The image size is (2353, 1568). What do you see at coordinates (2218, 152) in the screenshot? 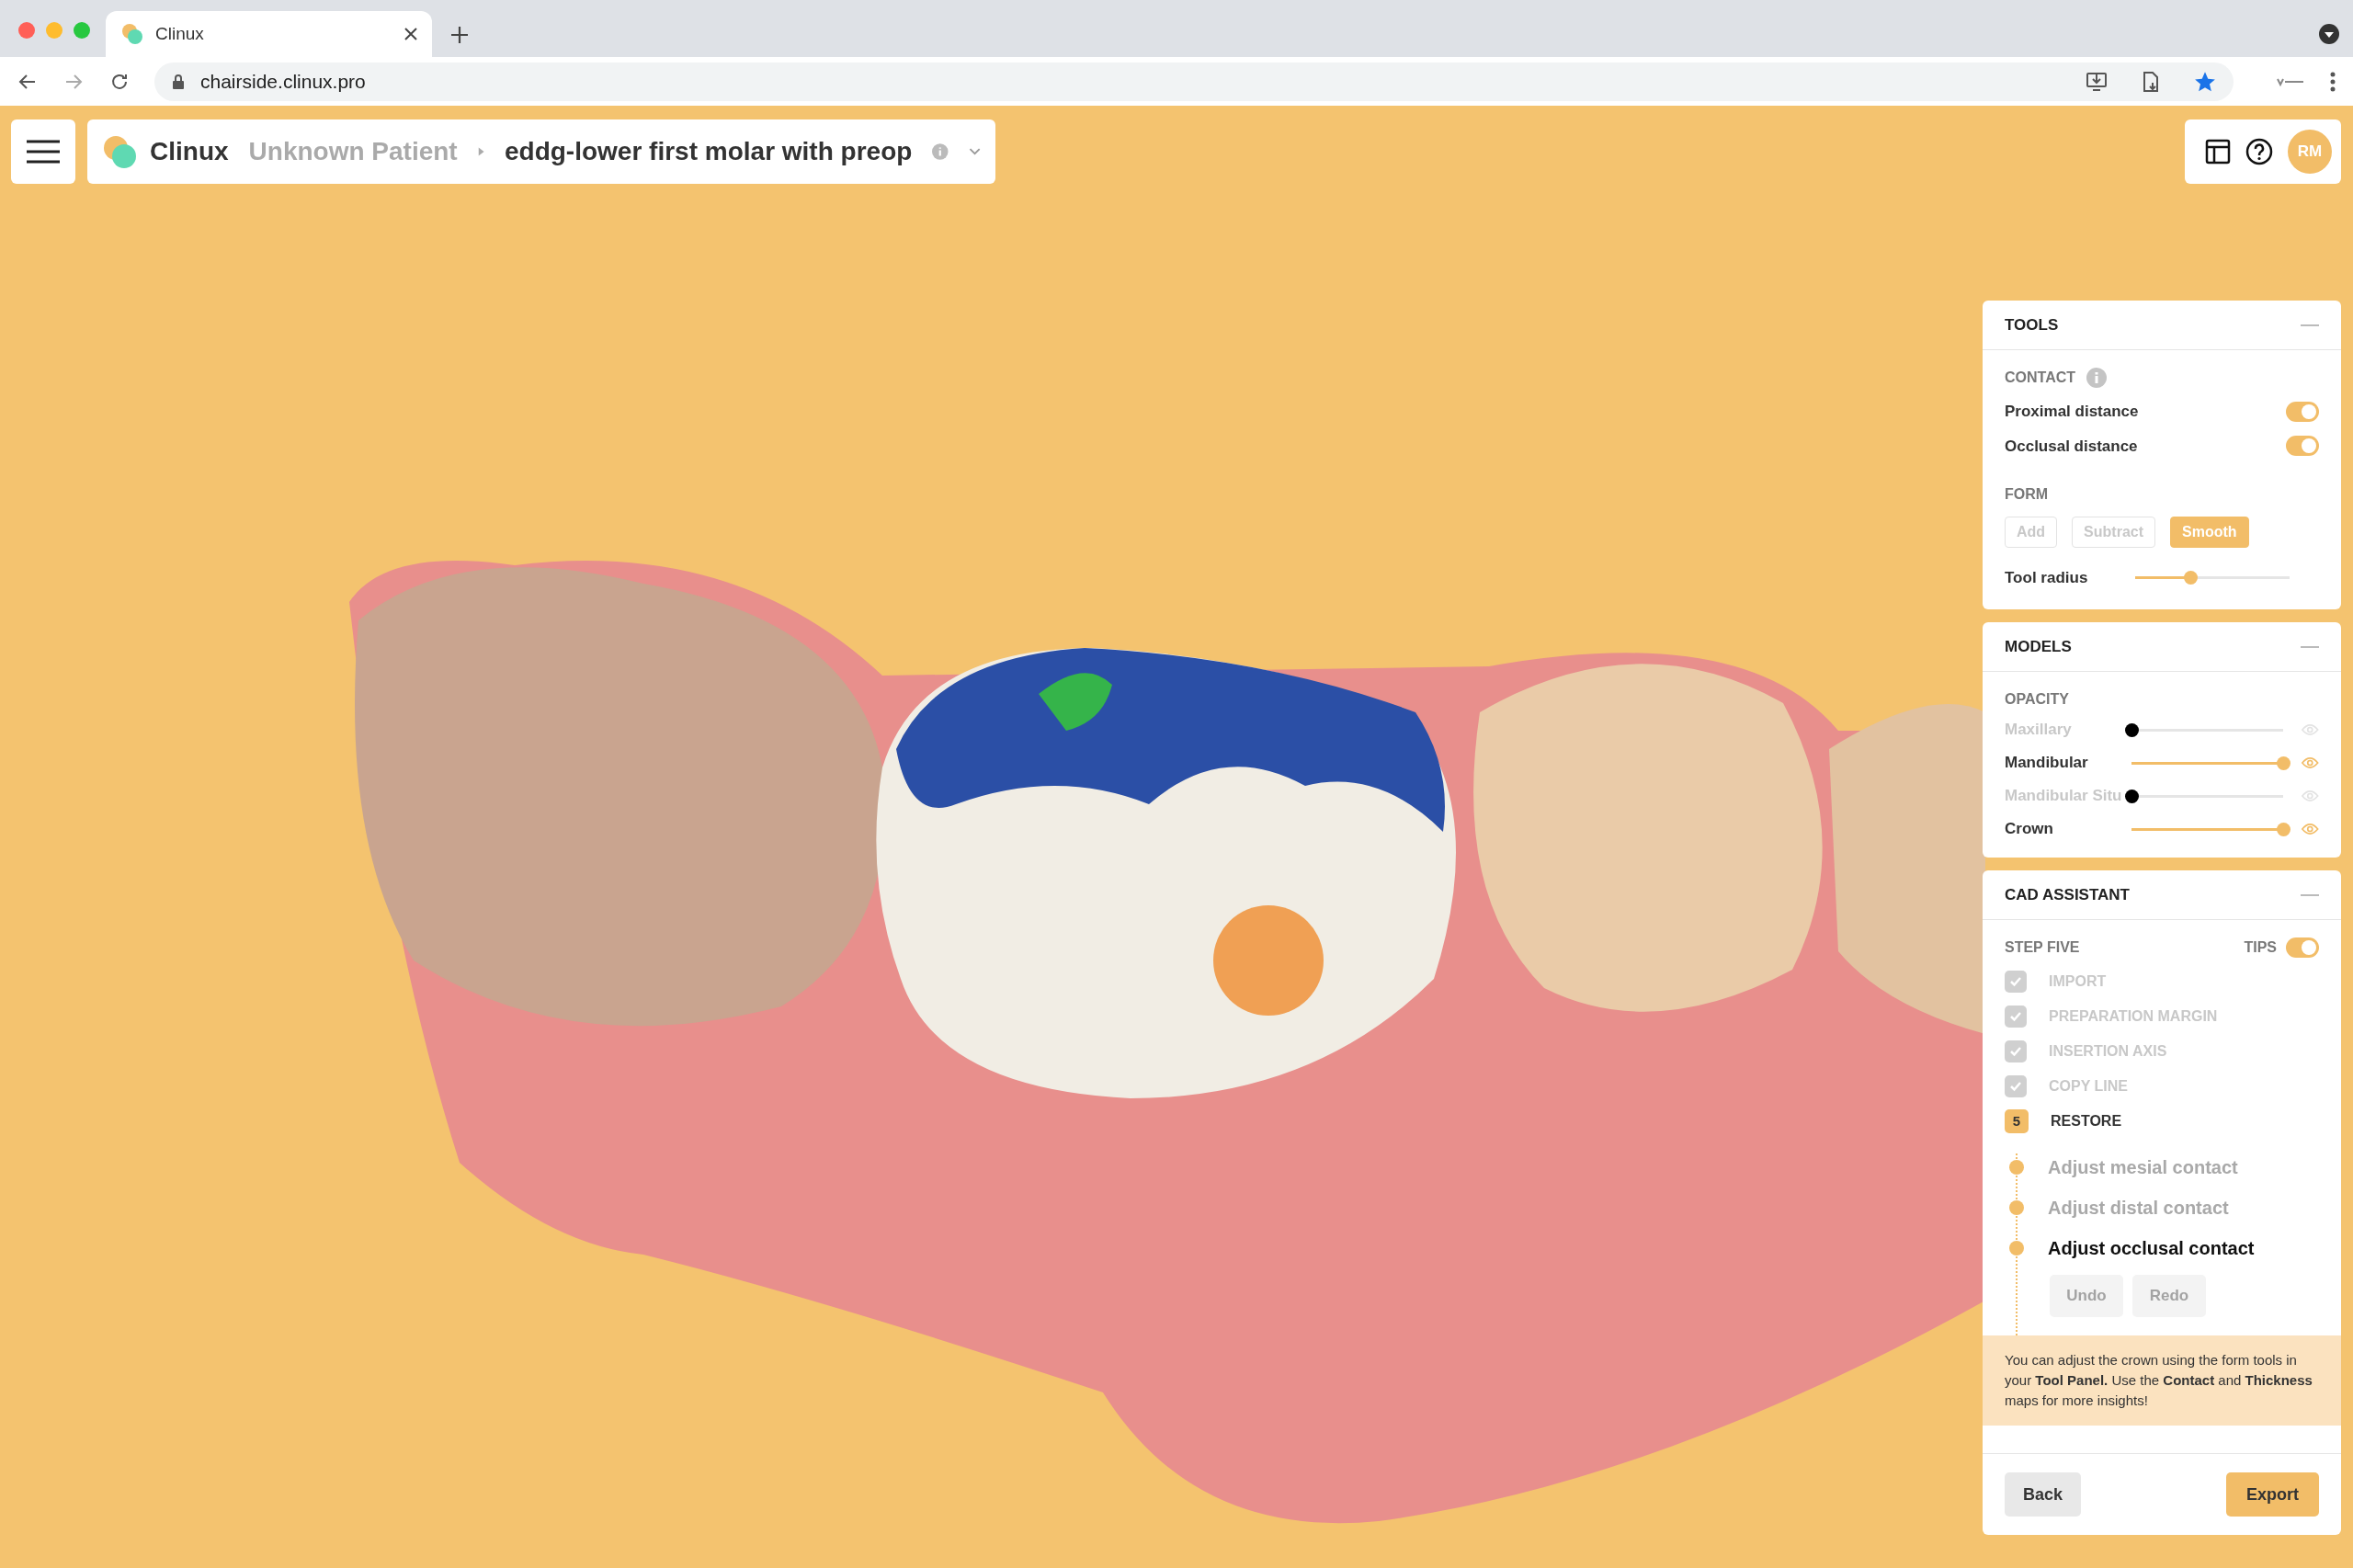
I see `layout-icon` at bounding box center [2218, 152].